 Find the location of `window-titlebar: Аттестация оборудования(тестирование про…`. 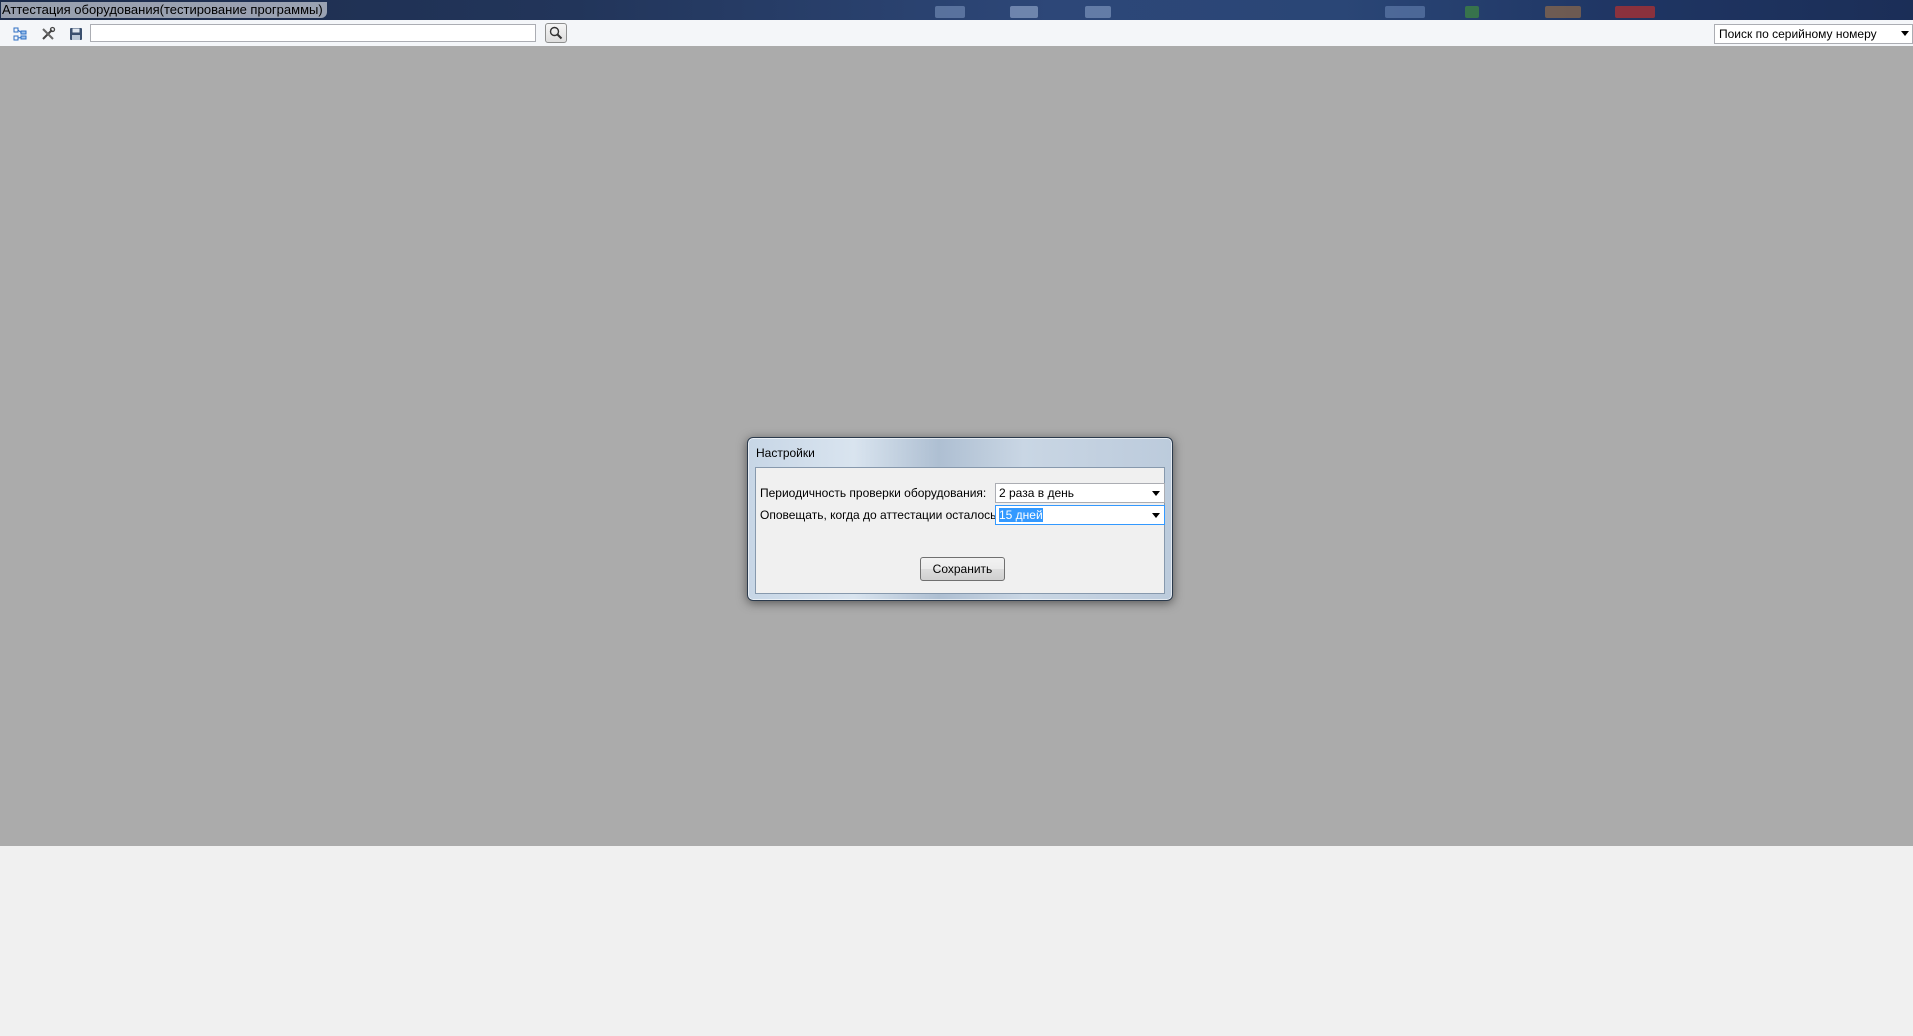

window-titlebar: Аттестация оборудования(тестирование про… is located at coordinates (956, 10).